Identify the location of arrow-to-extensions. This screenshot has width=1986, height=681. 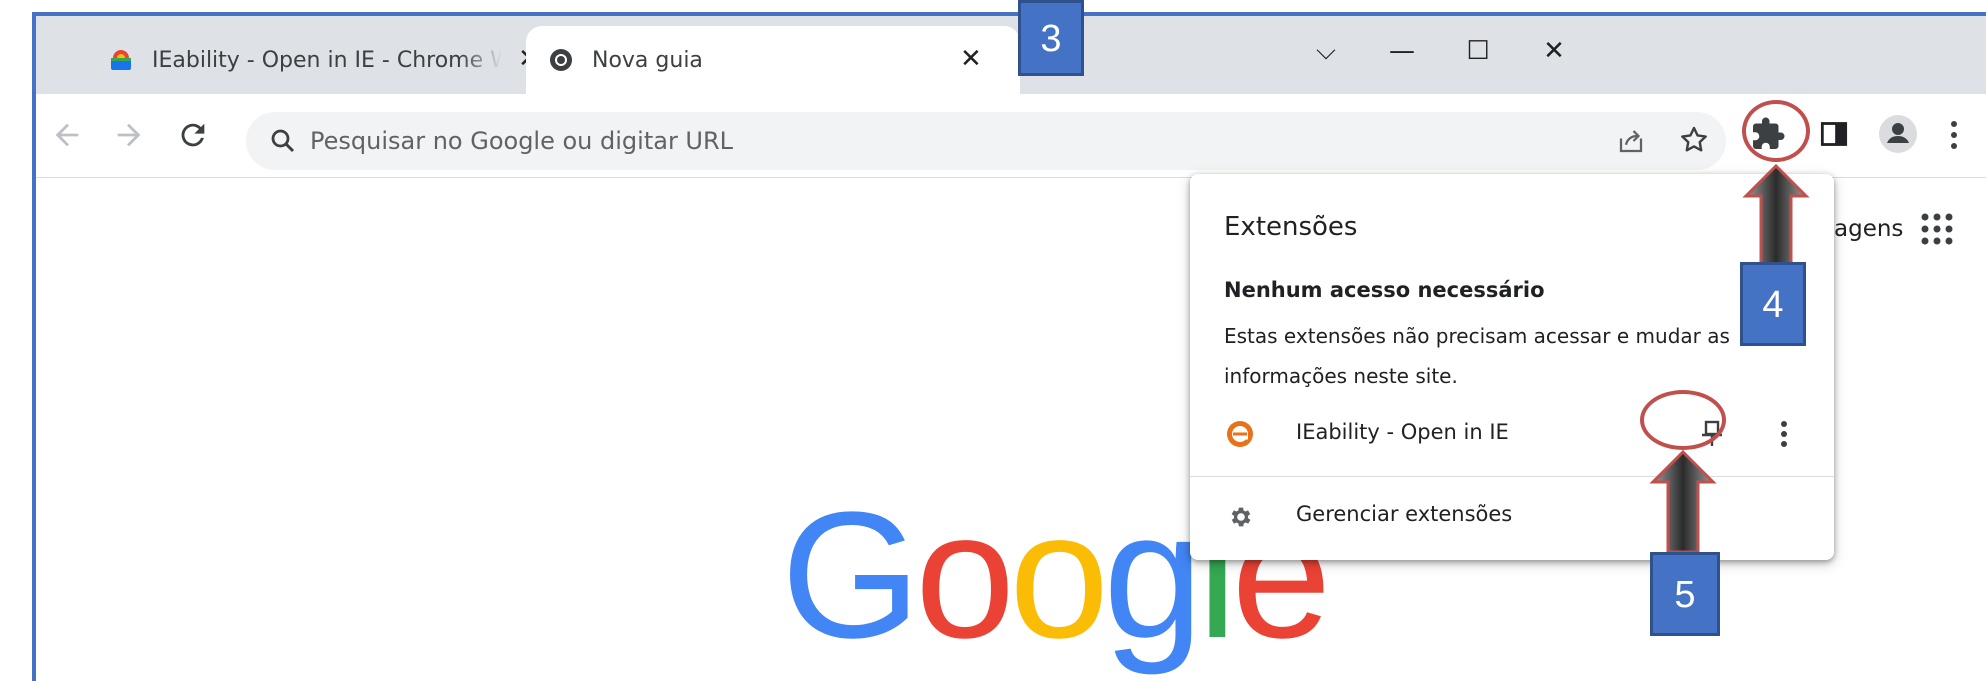
(1776, 214).